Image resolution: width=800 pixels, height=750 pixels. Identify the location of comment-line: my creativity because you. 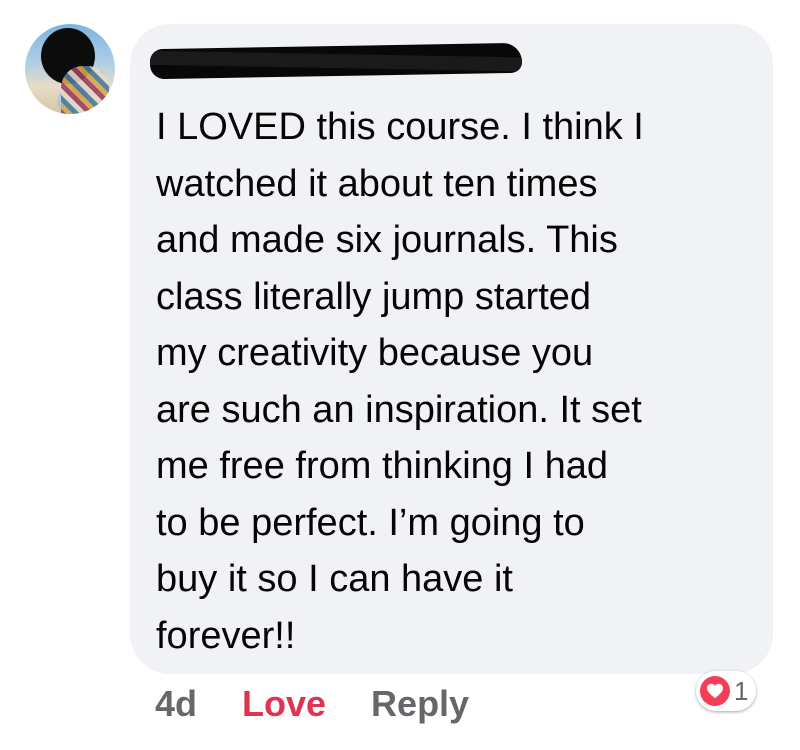
(375, 353).